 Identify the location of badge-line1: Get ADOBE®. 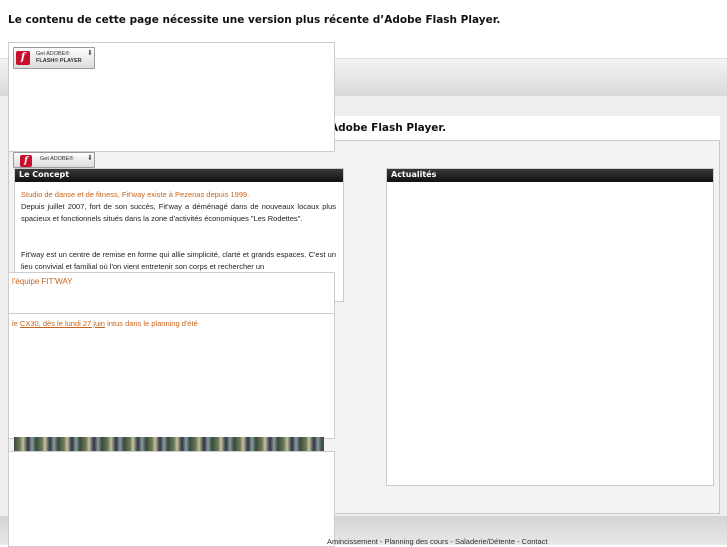
(53, 54).